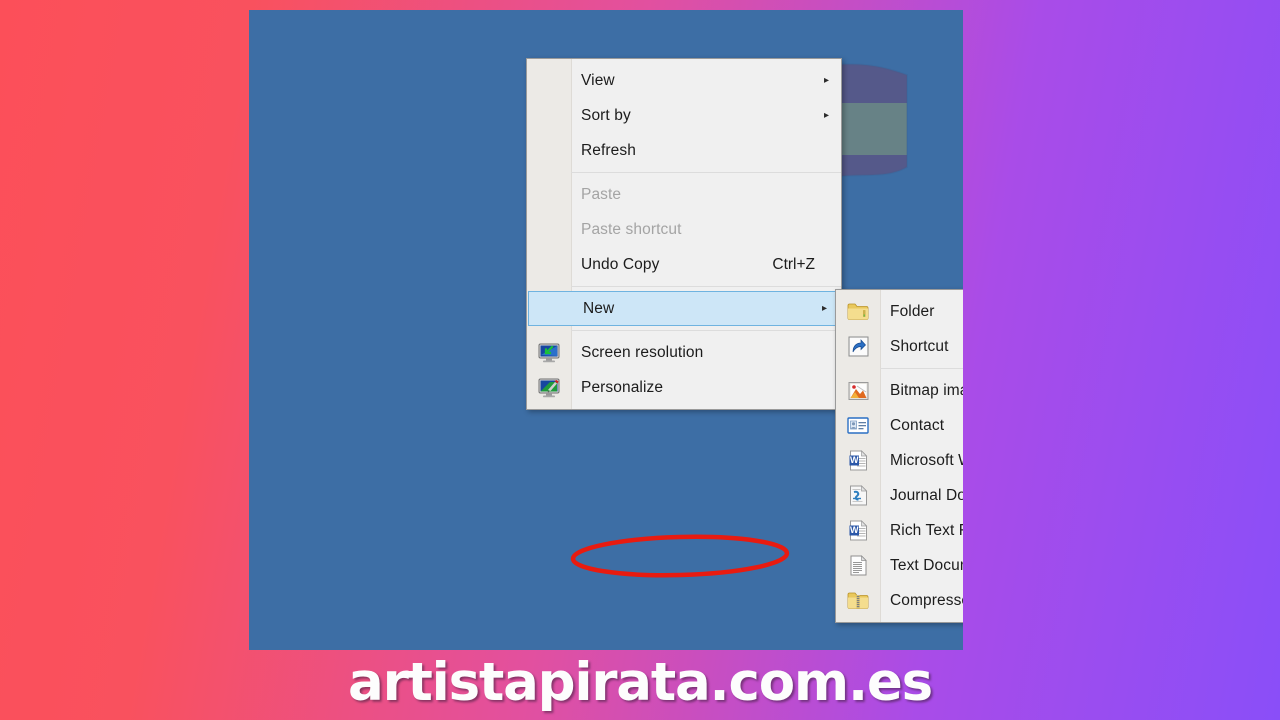 The height and width of the screenshot is (720, 1280). Describe the element at coordinates (684, 387) in the screenshot. I see `menu-item-personalize: Personalize` at that location.